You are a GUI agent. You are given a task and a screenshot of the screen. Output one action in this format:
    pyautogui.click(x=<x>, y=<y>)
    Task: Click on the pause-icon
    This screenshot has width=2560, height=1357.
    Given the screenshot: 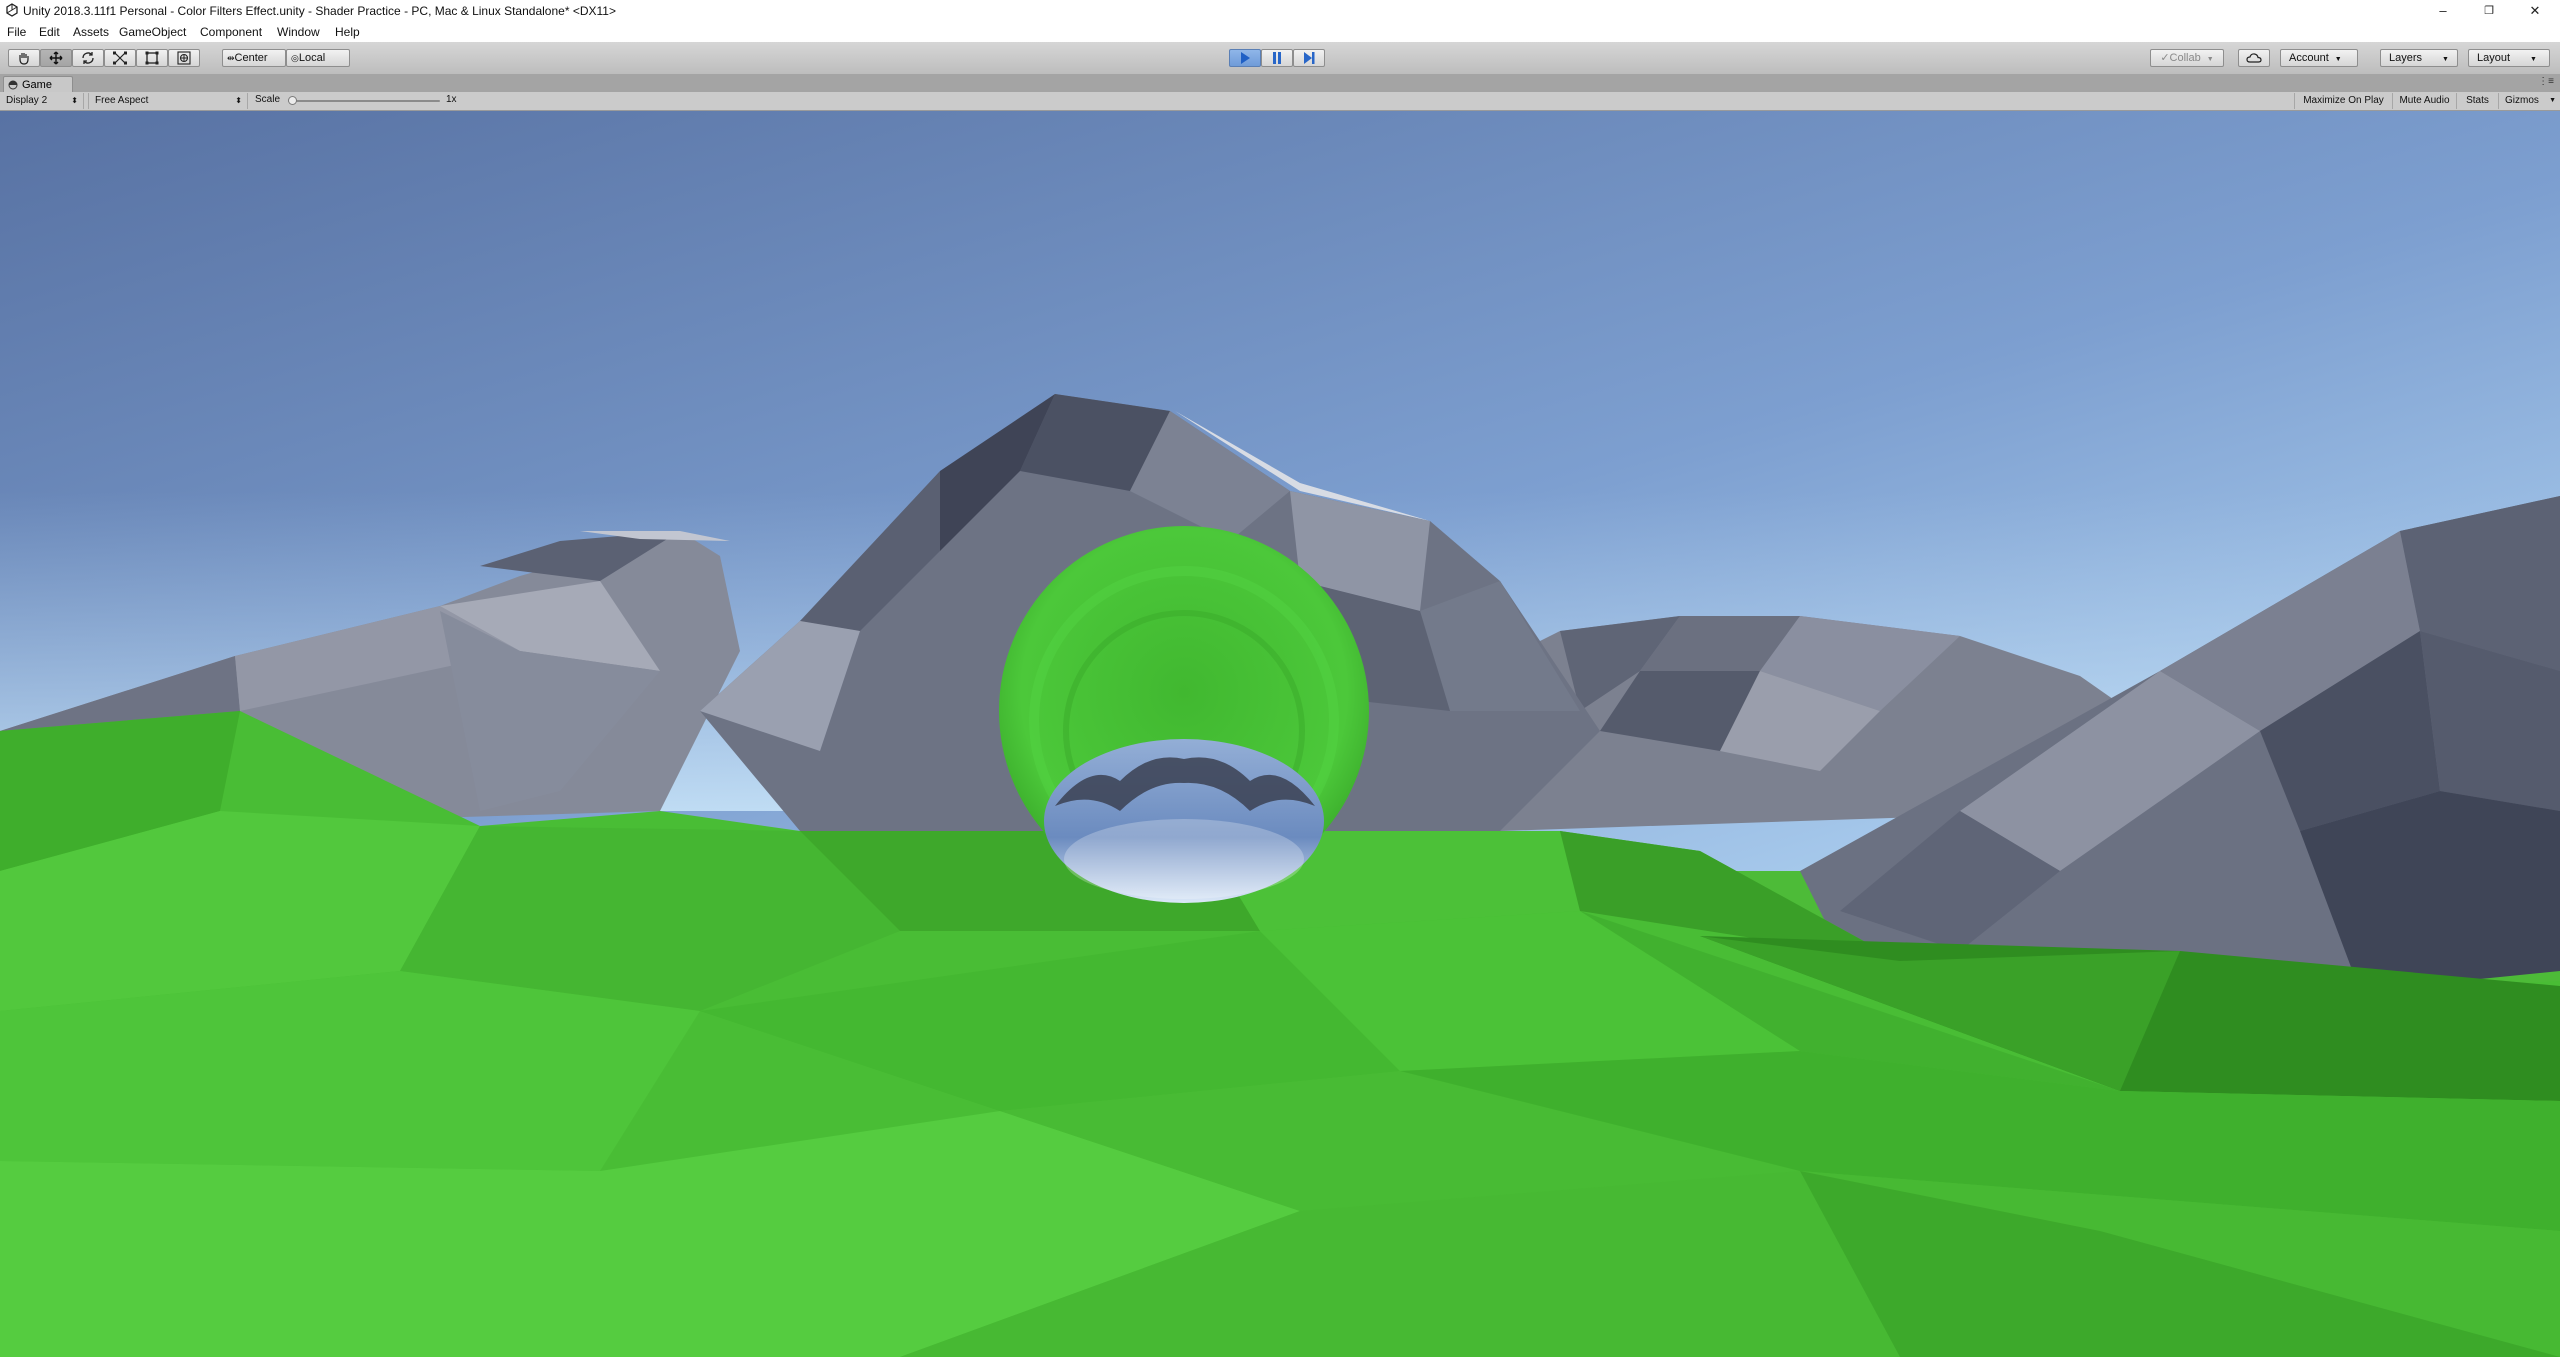 What is the action you would take?
    pyautogui.click(x=1277, y=58)
    